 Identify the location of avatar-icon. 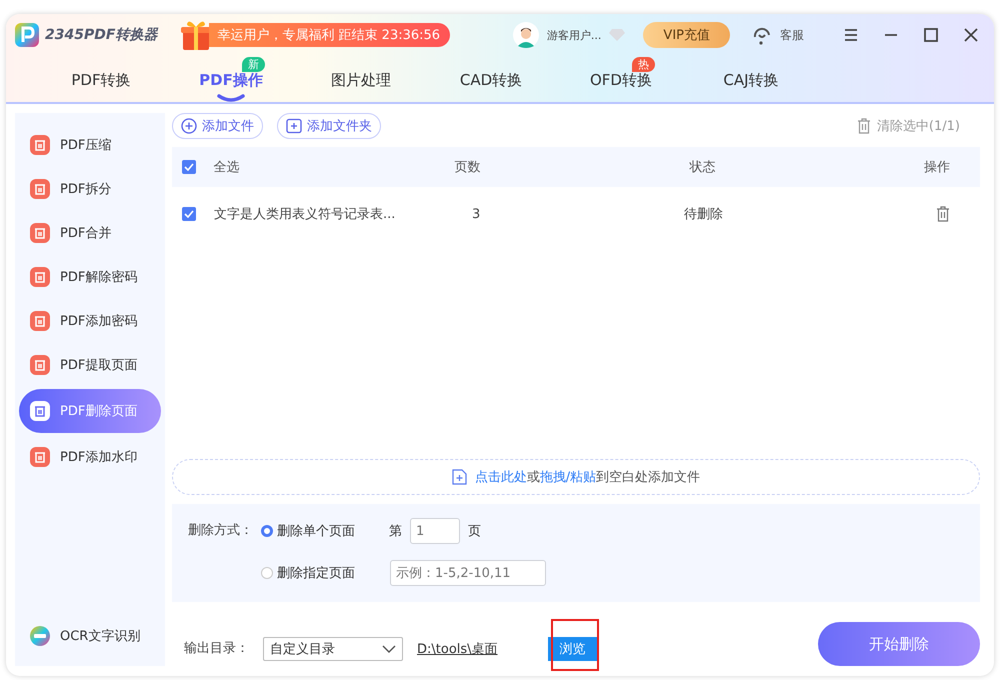
(525, 35).